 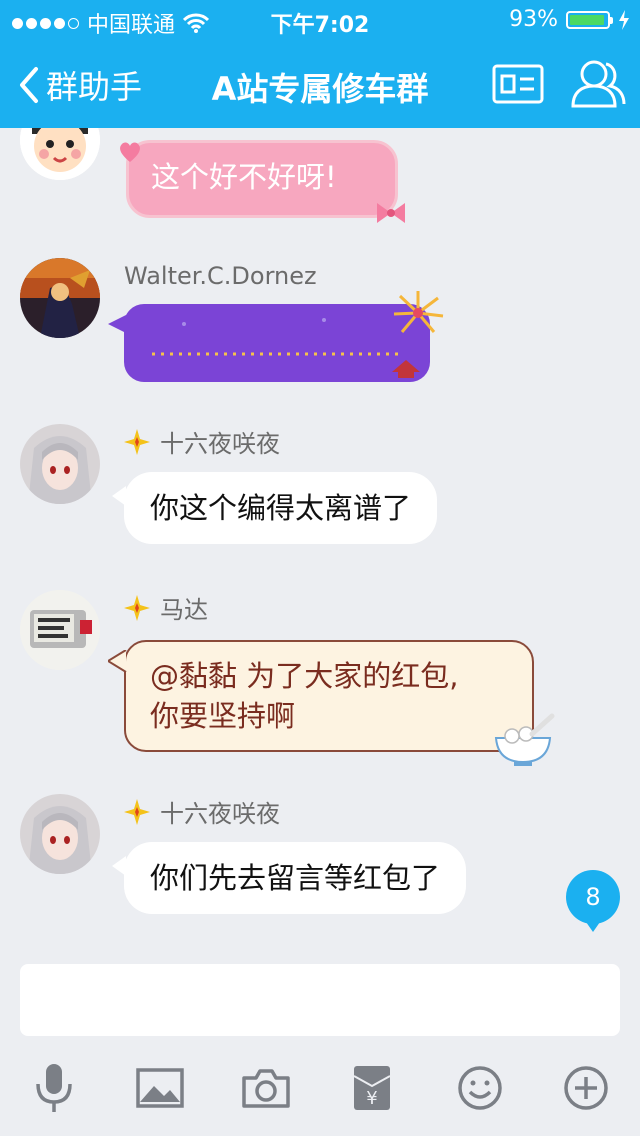 I want to click on message-text-line: @黏黏 为了大家的红包,, so click(x=304, y=676).